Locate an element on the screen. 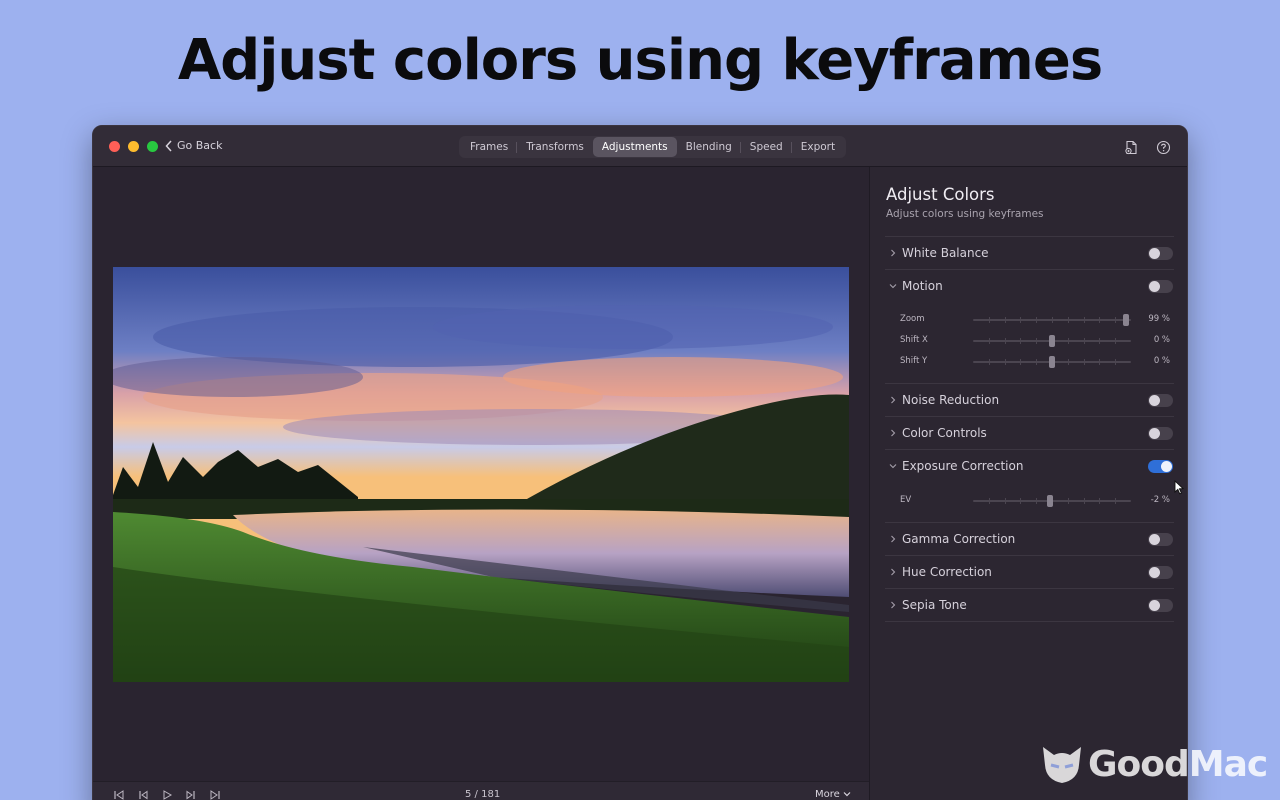 The width and height of the screenshot is (1280, 800). tab-transforms: Transforms is located at coordinates (555, 147).